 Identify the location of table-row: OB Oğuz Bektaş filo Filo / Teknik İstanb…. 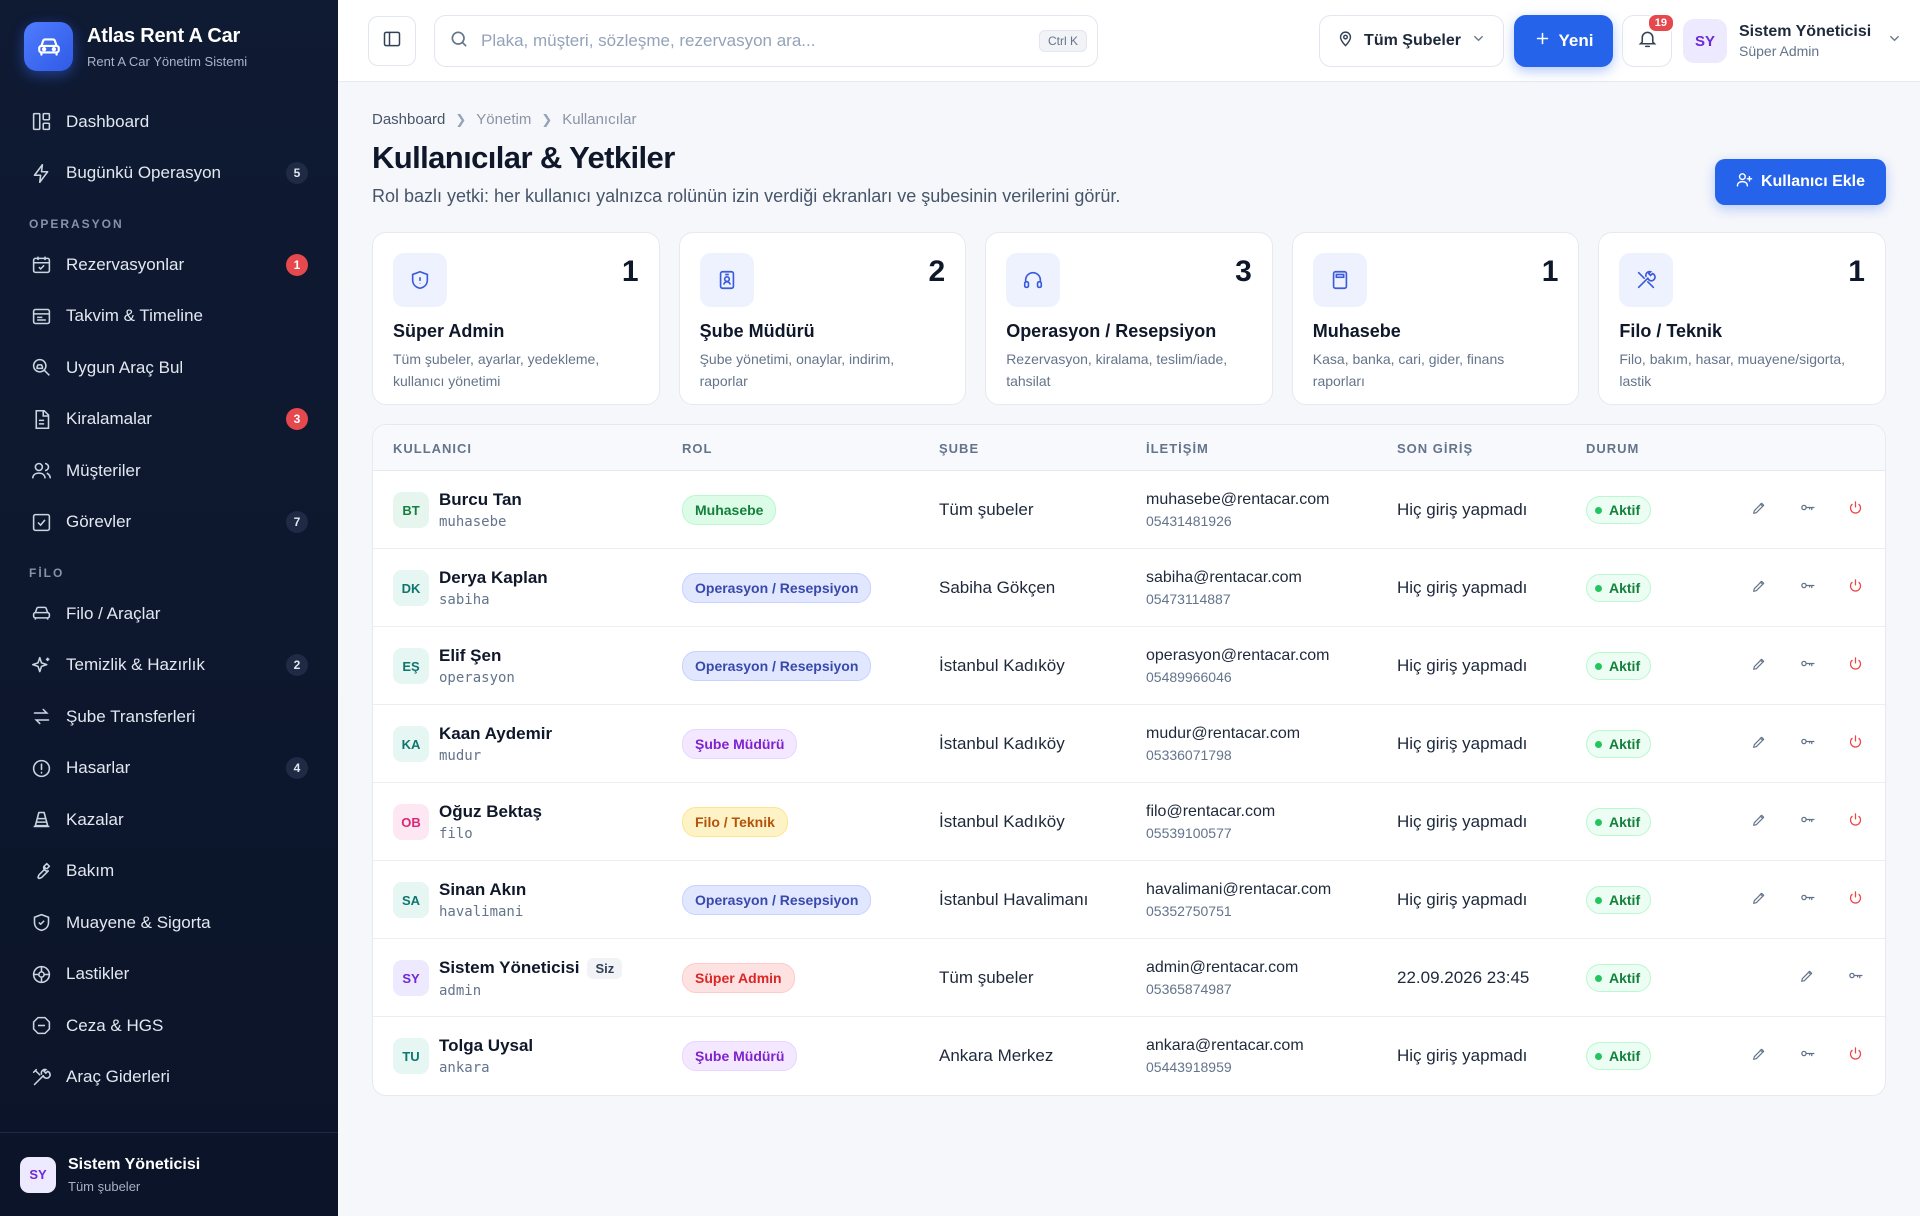
(1129, 822).